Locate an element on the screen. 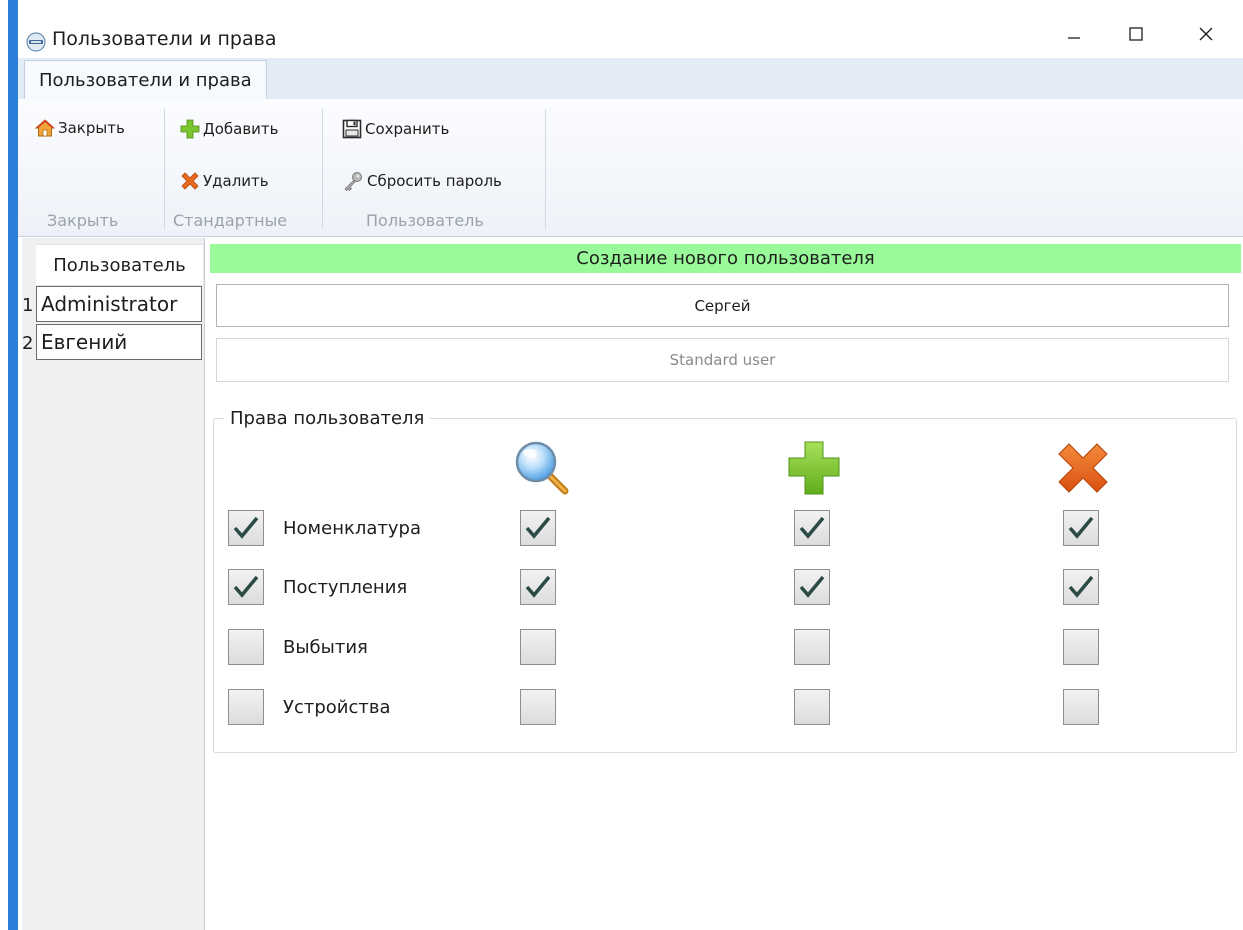 This screenshot has width=1243, height=930. window-title: Пользователи и права is located at coordinates (164, 39).